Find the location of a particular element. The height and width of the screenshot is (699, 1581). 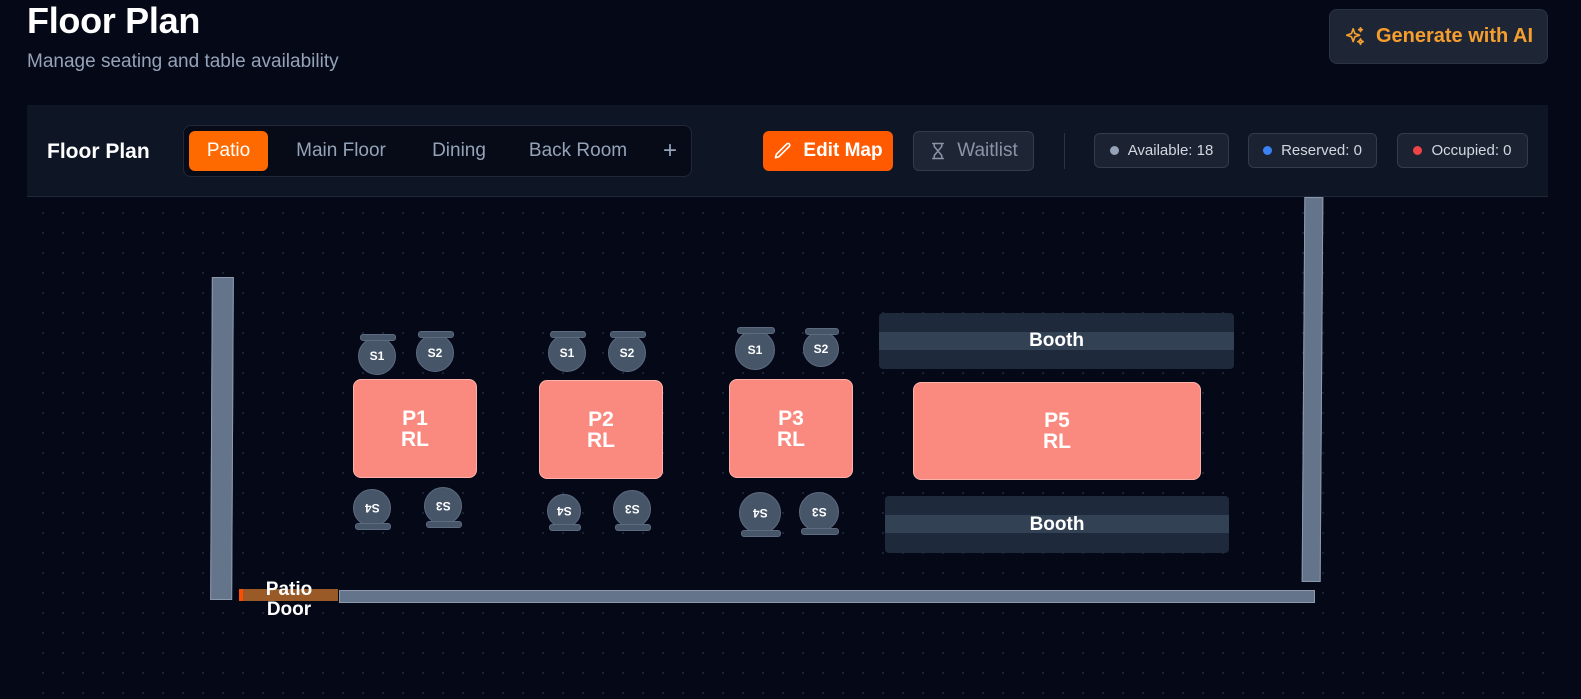

edit-map-label: Edit Map is located at coordinates (843, 150).